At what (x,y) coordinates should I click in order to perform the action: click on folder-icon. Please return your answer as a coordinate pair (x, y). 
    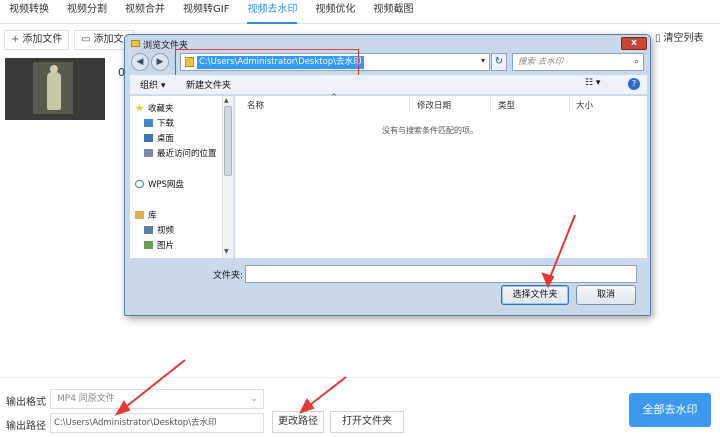
    Looking at the image, I should click on (135, 43).